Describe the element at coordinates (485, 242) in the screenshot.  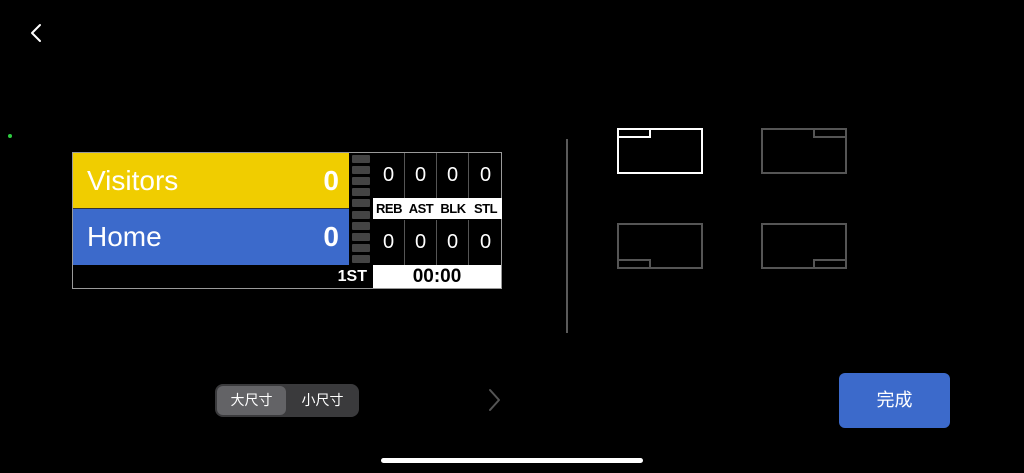
I see `home-stl: 0` at that location.